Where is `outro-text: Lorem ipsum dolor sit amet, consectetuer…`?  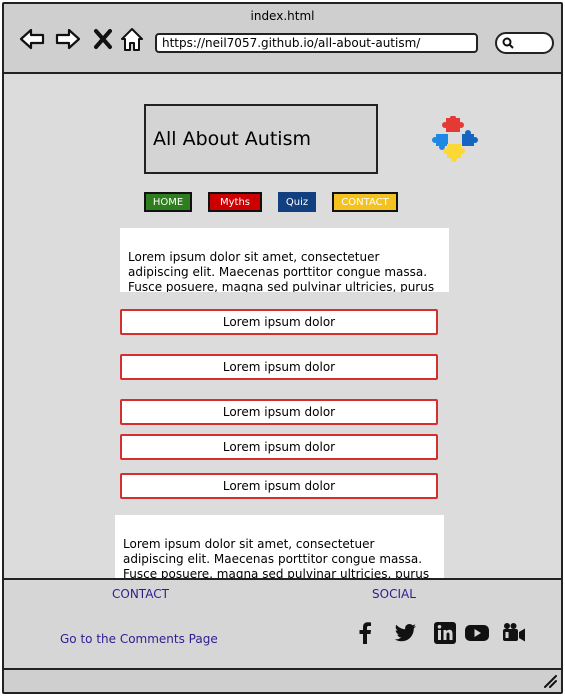 outro-text: Lorem ipsum dolor sit amet, consectetuer… is located at coordinates (276, 558).